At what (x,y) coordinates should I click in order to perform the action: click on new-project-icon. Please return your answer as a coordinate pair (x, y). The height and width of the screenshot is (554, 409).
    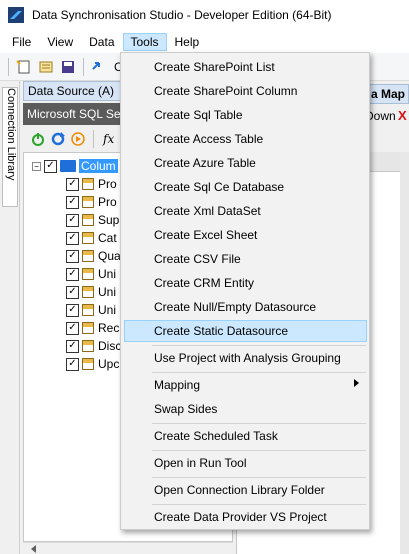
    Looking at the image, I should click on (24, 67).